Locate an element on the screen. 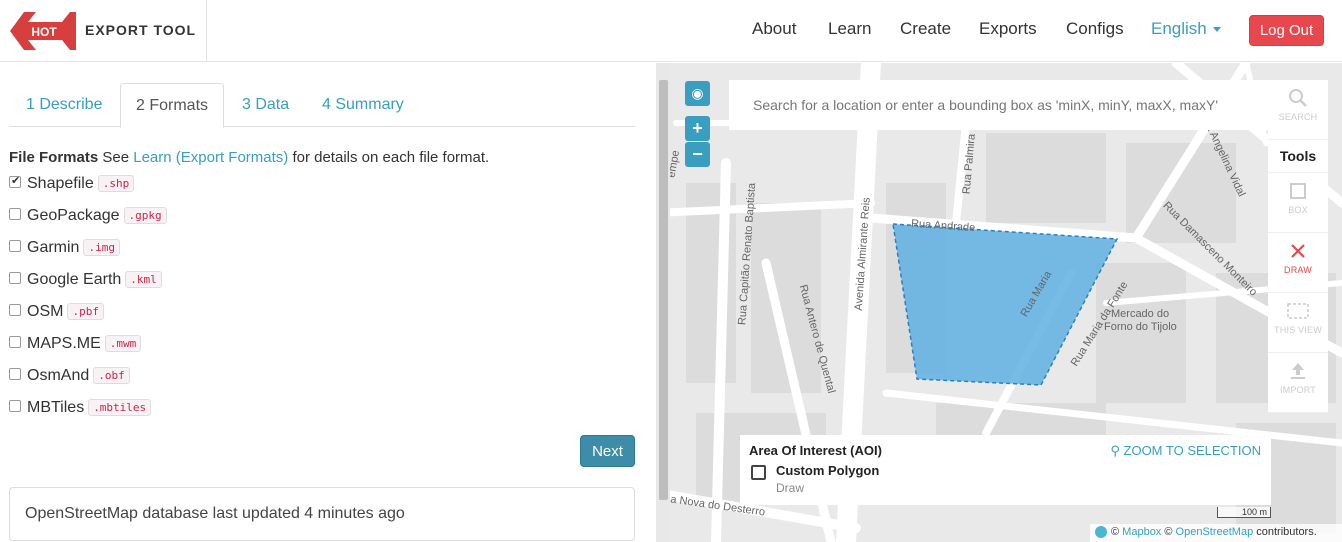 Image resolution: width=1342 pixels, height=542 pixels. zoom-to-selection-label: ZOOM TO SELECTION is located at coordinates (1192, 450).